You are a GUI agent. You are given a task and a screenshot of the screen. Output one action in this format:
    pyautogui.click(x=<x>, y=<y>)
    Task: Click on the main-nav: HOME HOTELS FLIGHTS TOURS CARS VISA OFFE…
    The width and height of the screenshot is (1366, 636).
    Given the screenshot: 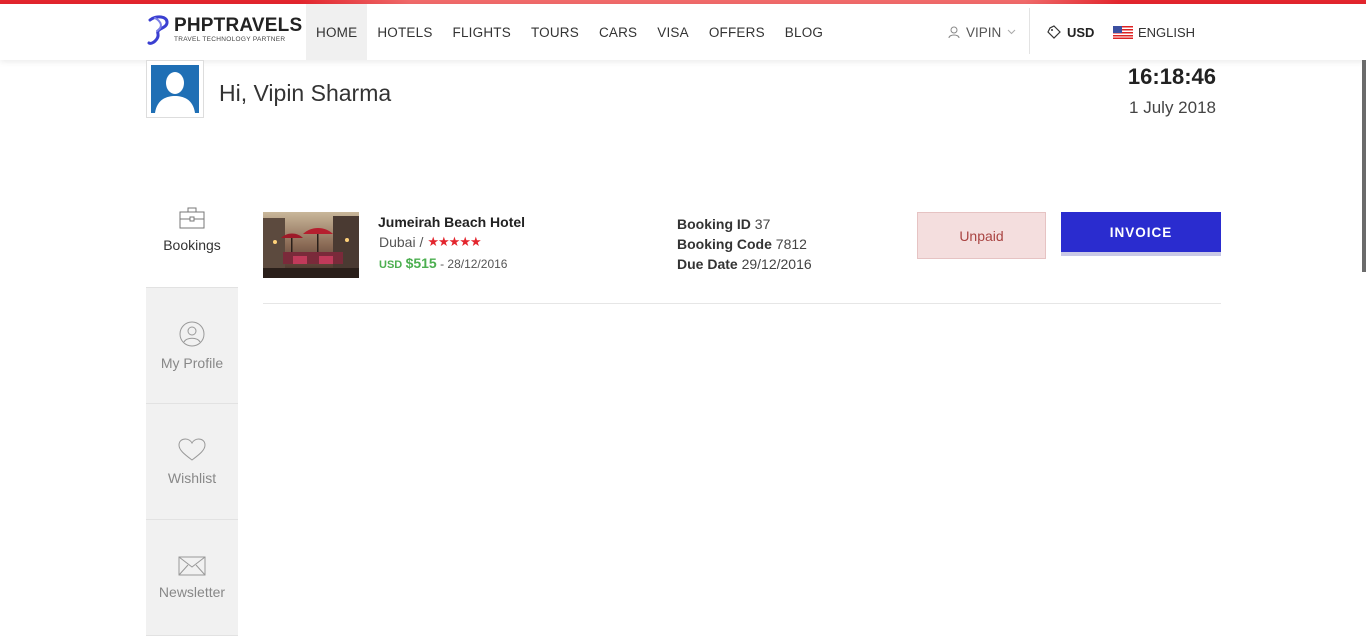 What is the action you would take?
    pyautogui.click(x=569, y=32)
    